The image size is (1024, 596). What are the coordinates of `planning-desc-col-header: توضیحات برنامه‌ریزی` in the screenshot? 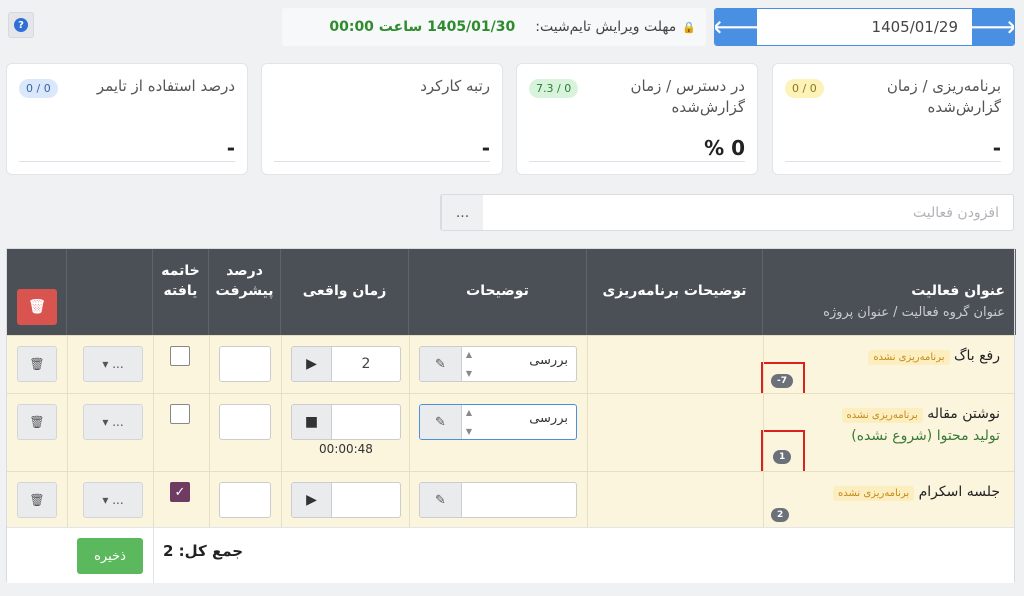 It's located at (675, 292).